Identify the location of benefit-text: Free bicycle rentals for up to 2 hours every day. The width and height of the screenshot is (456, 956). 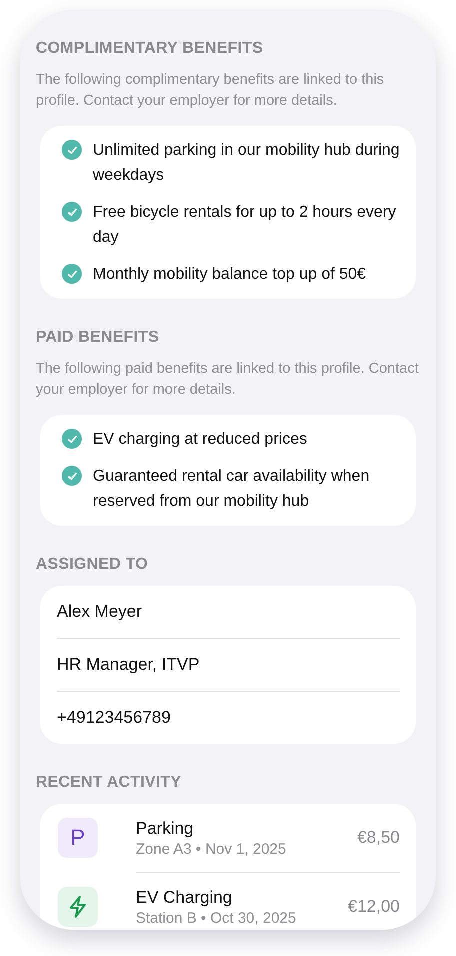
(245, 225).